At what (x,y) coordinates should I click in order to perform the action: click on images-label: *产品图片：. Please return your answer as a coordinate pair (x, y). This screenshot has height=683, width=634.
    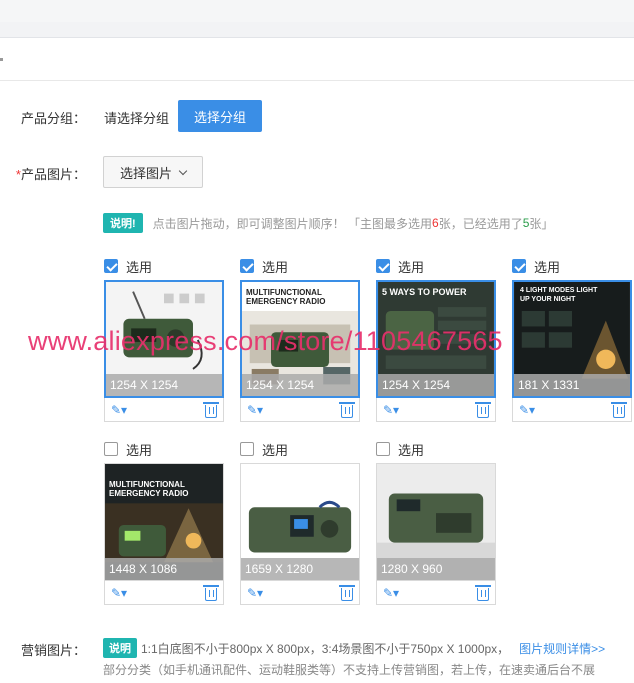
    Looking at the image, I should click on (43, 173).